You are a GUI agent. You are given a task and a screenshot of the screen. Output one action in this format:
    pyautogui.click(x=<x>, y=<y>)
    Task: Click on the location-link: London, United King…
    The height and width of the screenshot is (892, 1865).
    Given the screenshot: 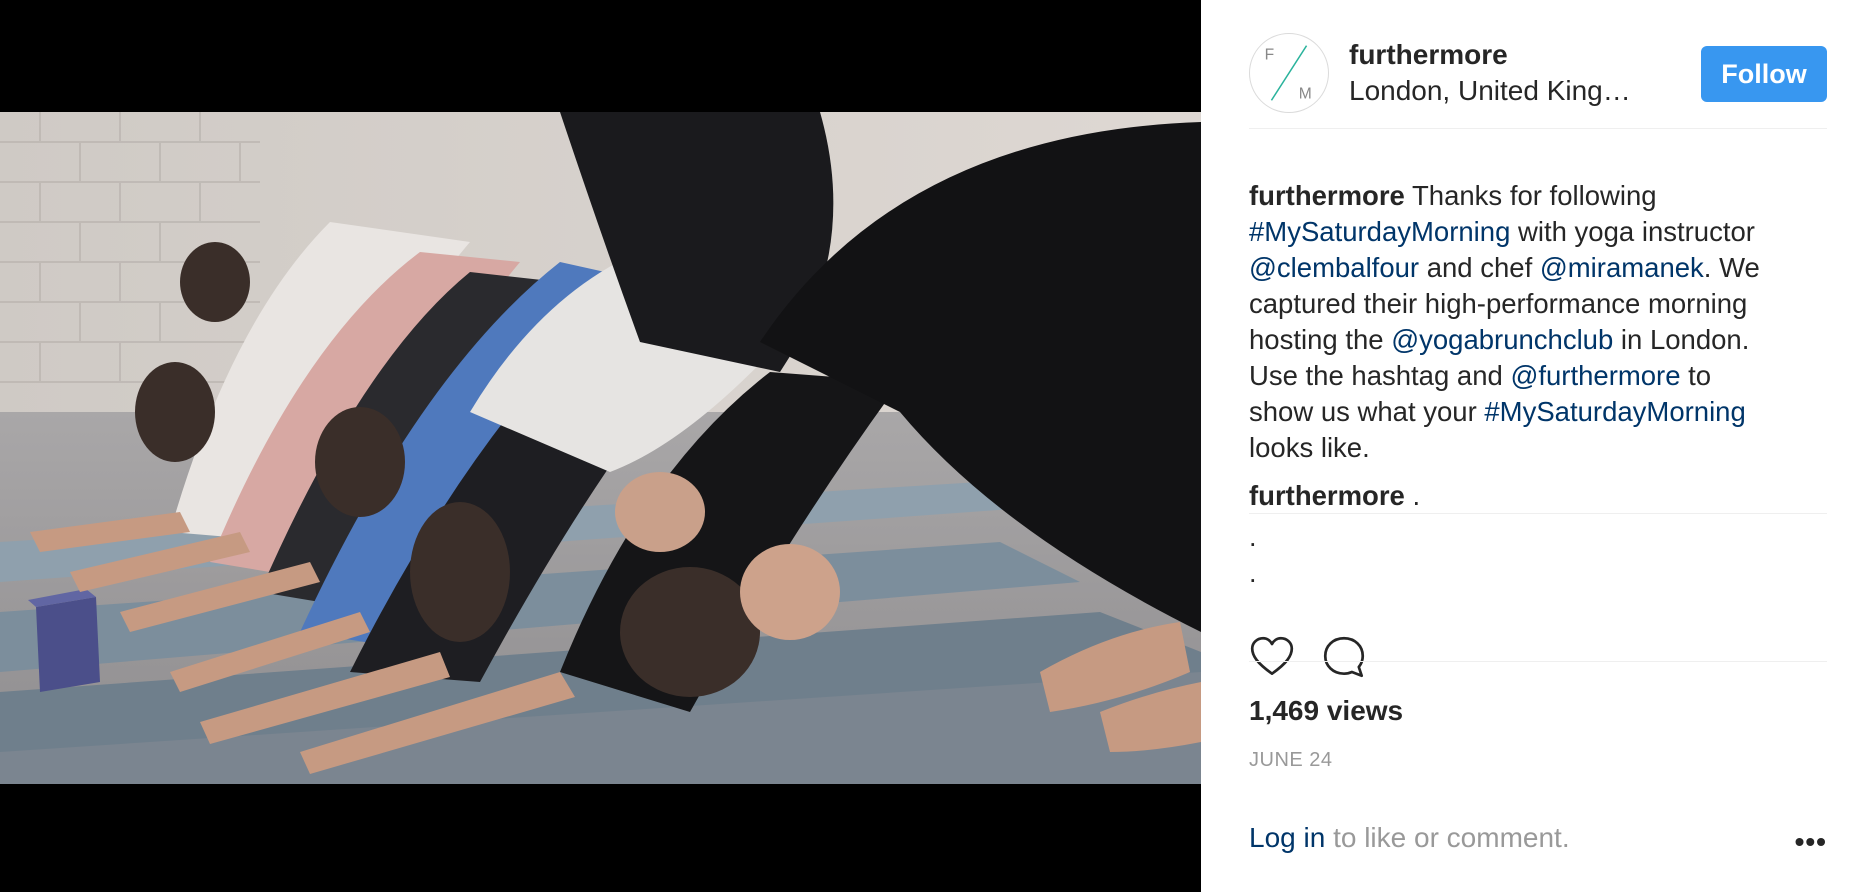 What is the action you would take?
    pyautogui.click(x=1490, y=91)
    